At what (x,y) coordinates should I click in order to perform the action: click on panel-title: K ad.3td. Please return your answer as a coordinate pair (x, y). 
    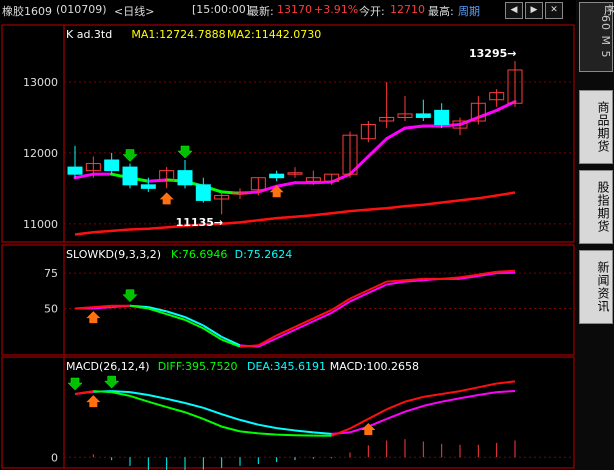
    Looking at the image, I should click on (89, 34).